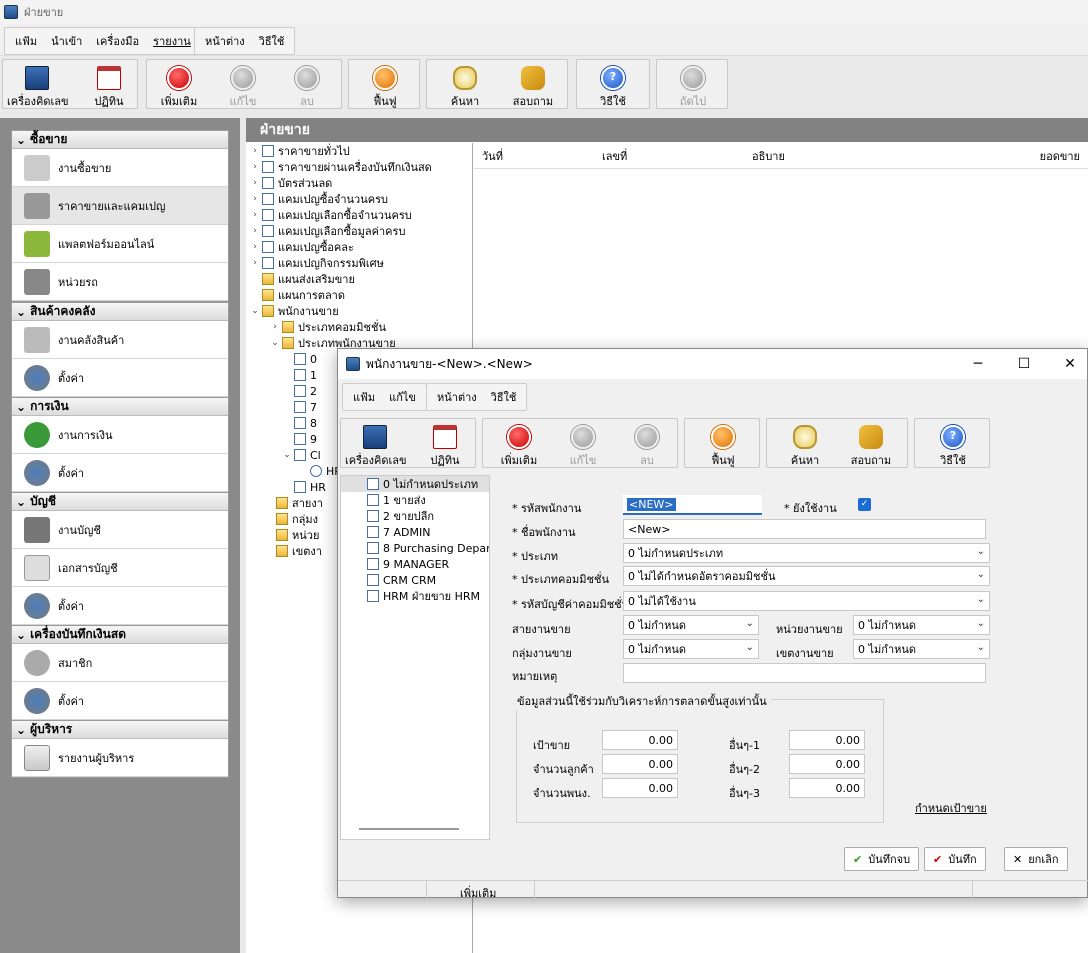 This screenshot has width=1088, height=953. What do you see at coordinates (640, 764) in the screenshot?
I see `customers-input: 0.00` at bounding box center [640, 764].